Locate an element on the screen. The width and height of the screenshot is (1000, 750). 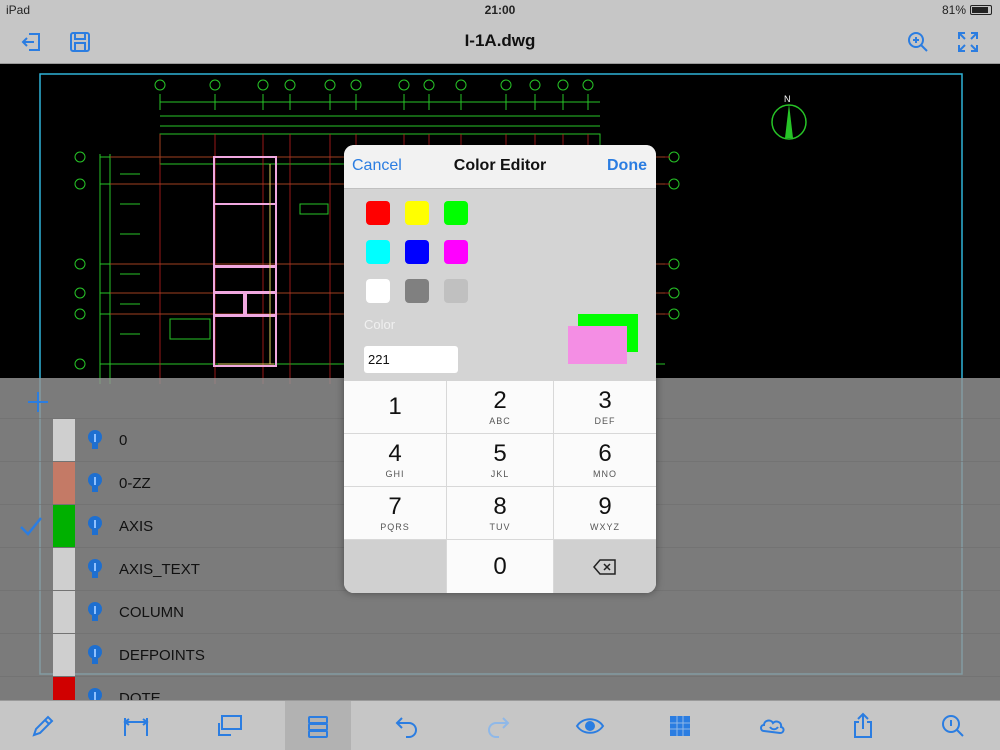
key-letters: ABC is located at coordinates (500, 421).